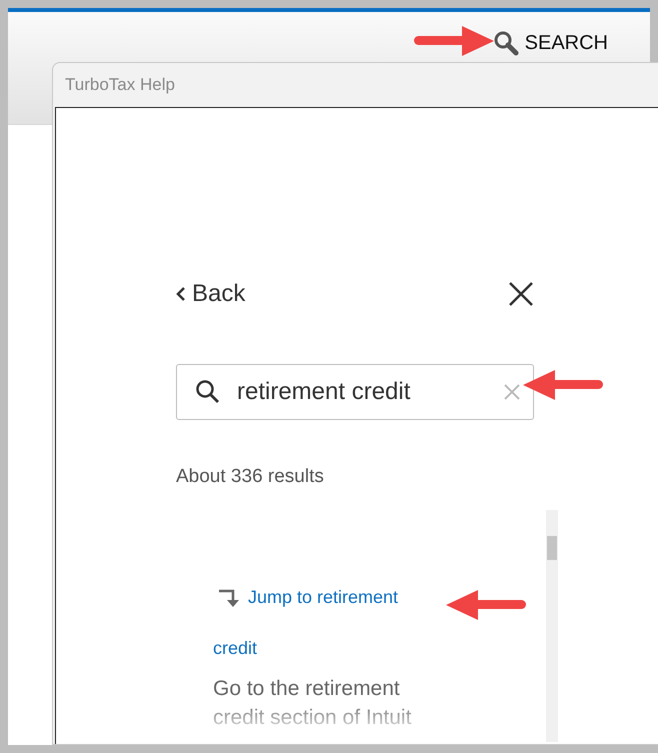  I want to click on clear-icon, so click(512, 392).